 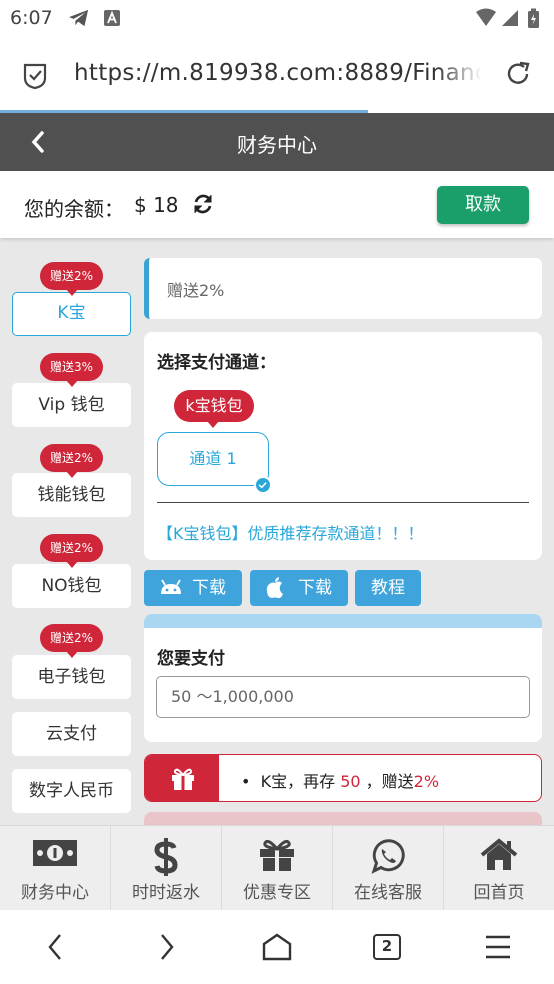 What do you see at coordinates (274, 588) in the screenshot?
I see `apple-icon` at bounding box center [274, 588].